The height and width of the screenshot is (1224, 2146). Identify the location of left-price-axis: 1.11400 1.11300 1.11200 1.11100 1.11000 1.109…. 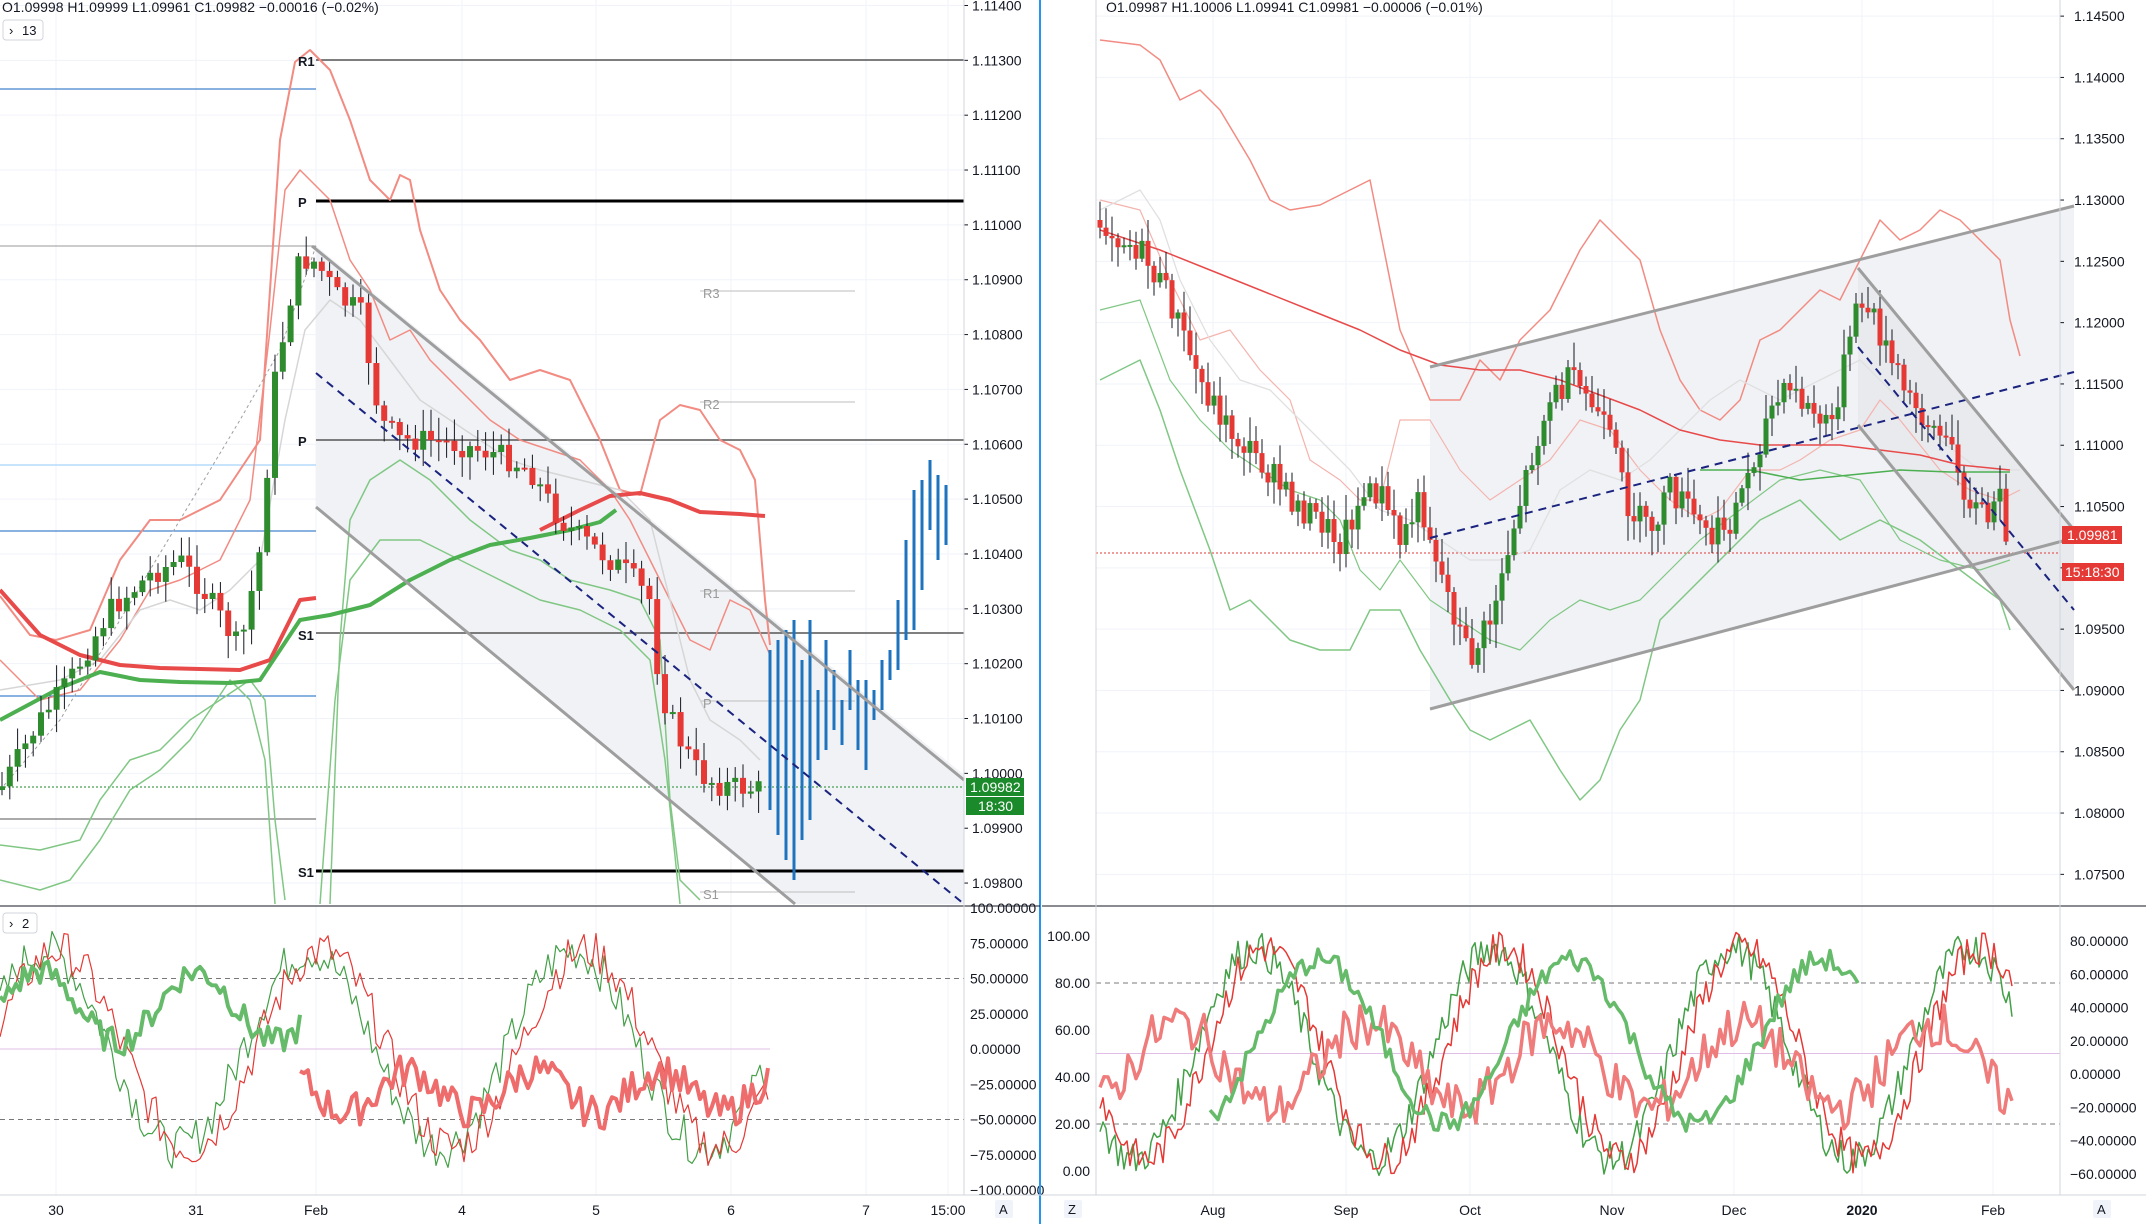
(993, 445).